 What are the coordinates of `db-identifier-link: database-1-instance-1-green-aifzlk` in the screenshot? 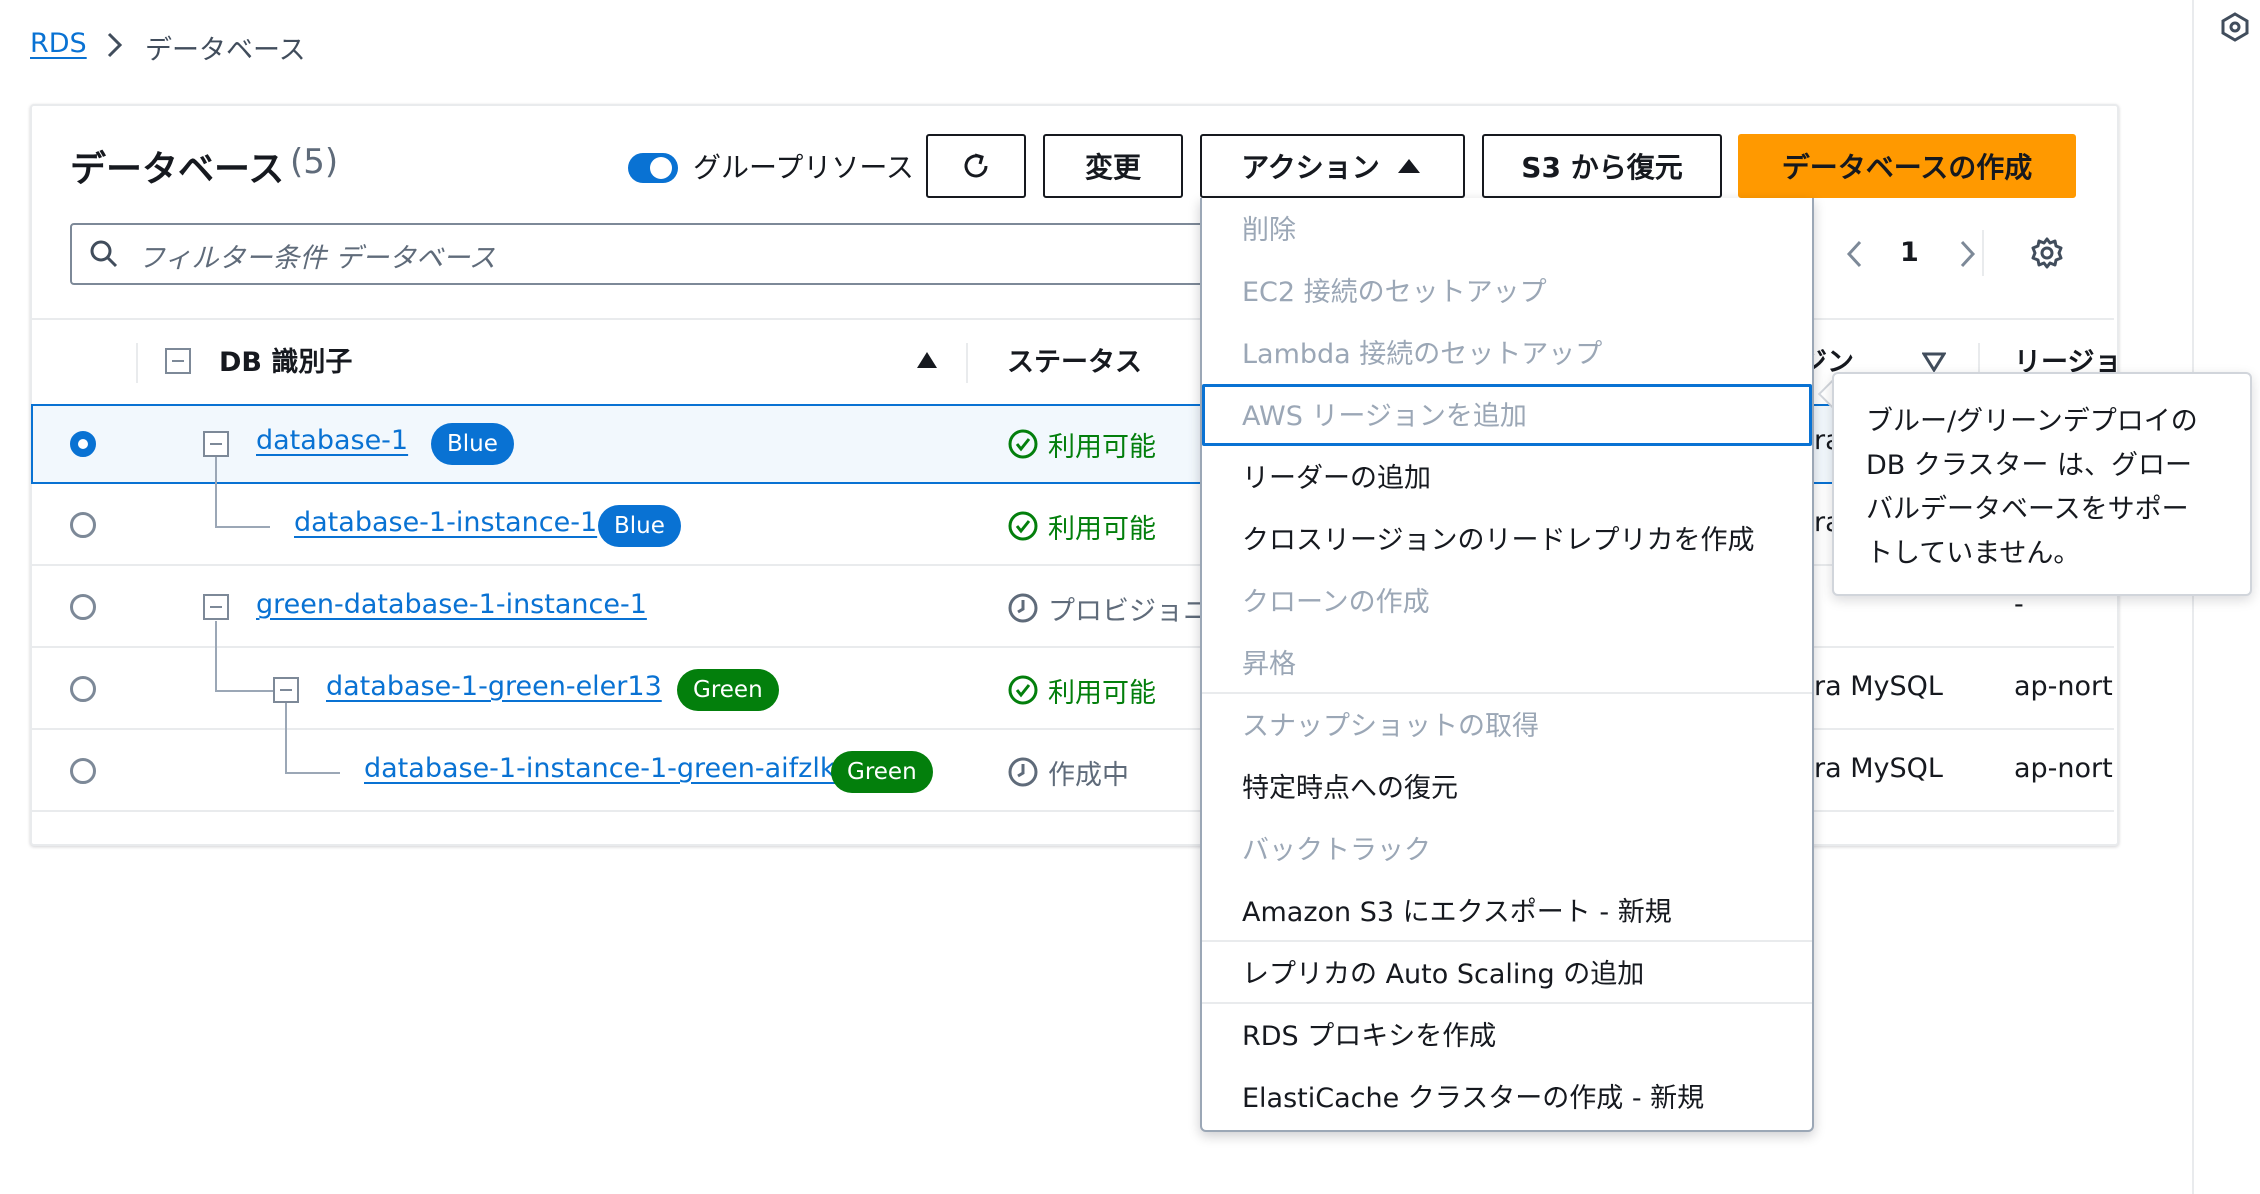 It's located at (599, 768).